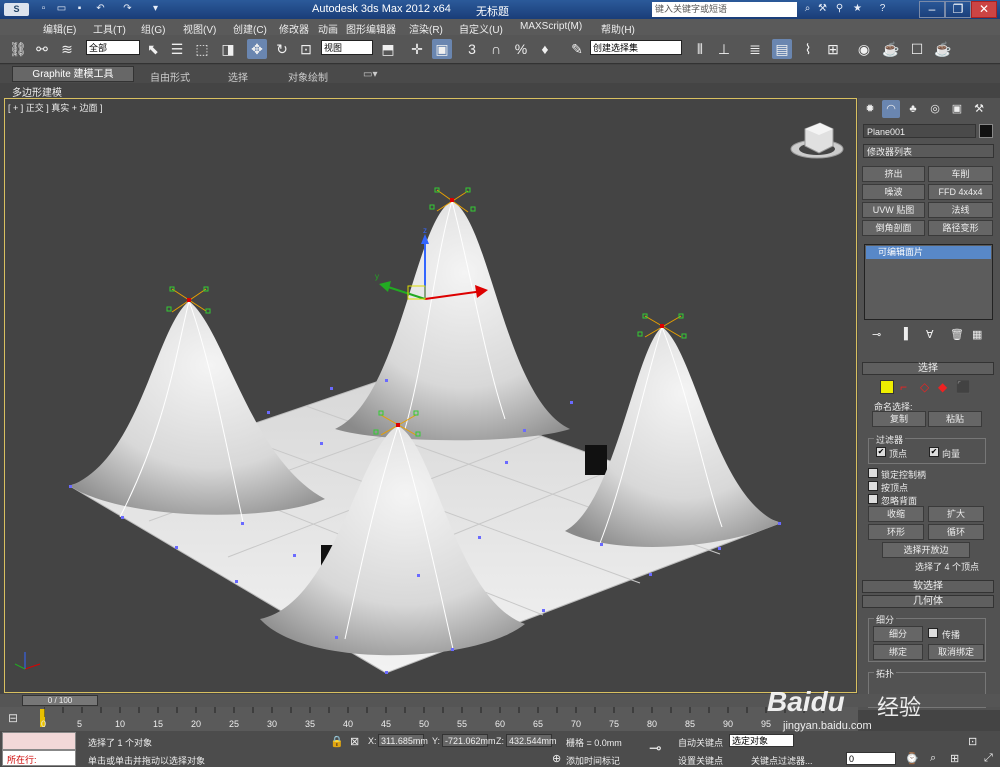 The height and width of the screenshot is (767, 1000). What do you see at coordinates (67, 49) in the screenshot?
I see `bind-space-warp-icon: ≋` at bounding box center [67, 49].